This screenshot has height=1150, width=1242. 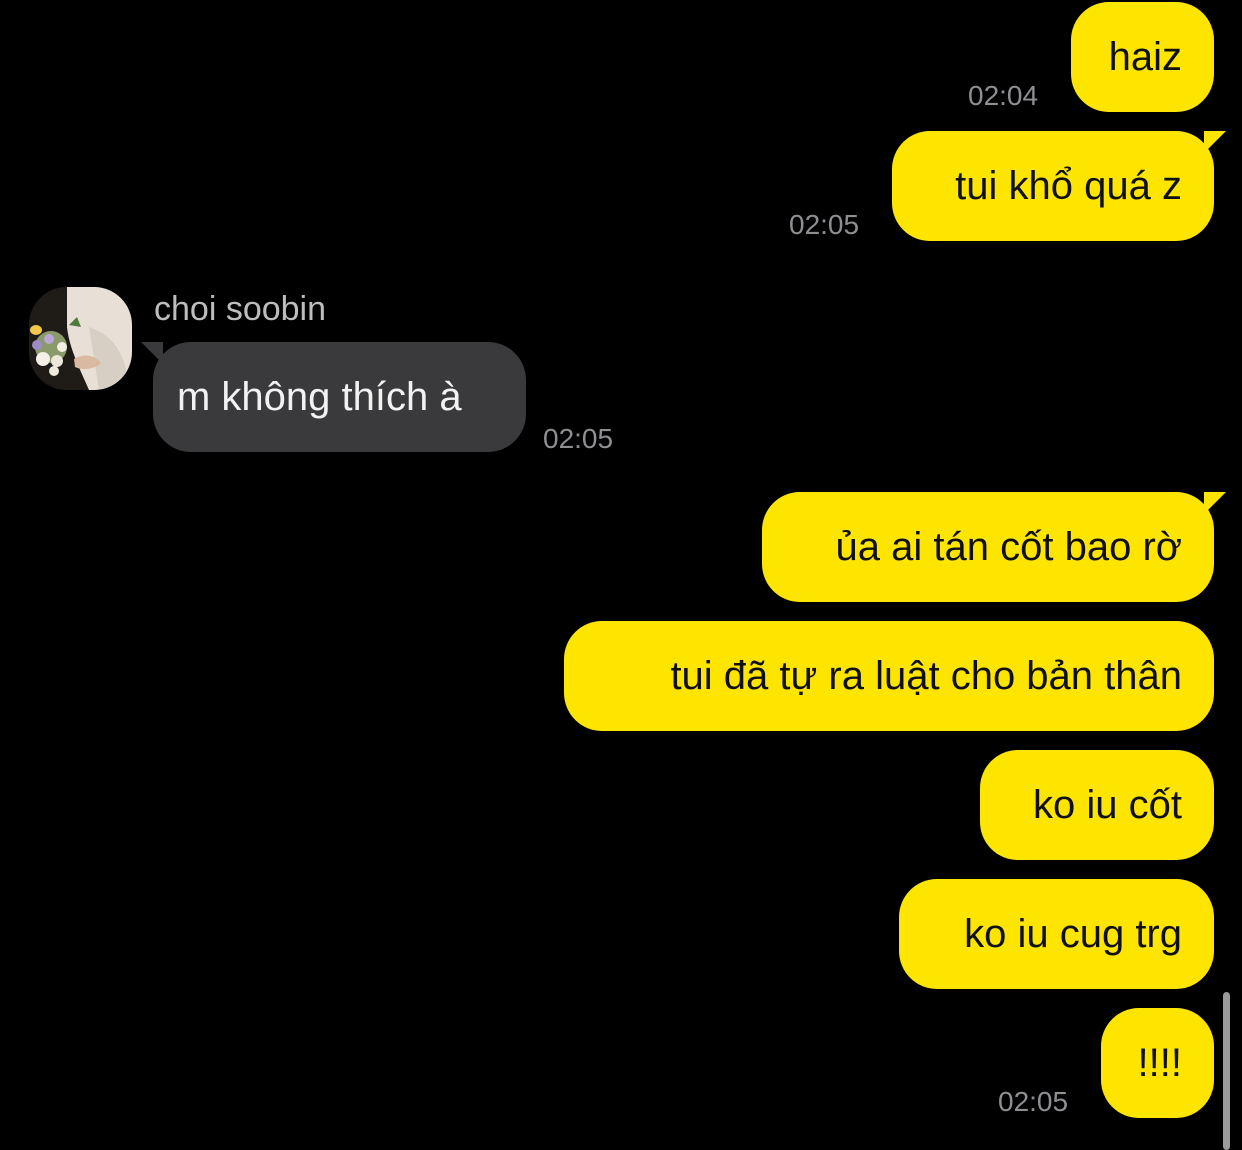 What do you see at coordinates (926, 675) in the screenshot?
I see `message-text: tui đã tự ra luật cho bản thân` at bounding box center [926, 675].